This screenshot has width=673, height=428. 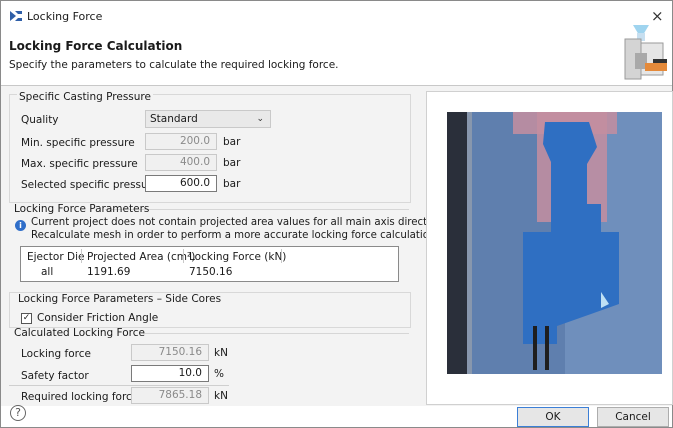 I want to click on selected-pressure-input: 600.0, so click(x=181, y=183).